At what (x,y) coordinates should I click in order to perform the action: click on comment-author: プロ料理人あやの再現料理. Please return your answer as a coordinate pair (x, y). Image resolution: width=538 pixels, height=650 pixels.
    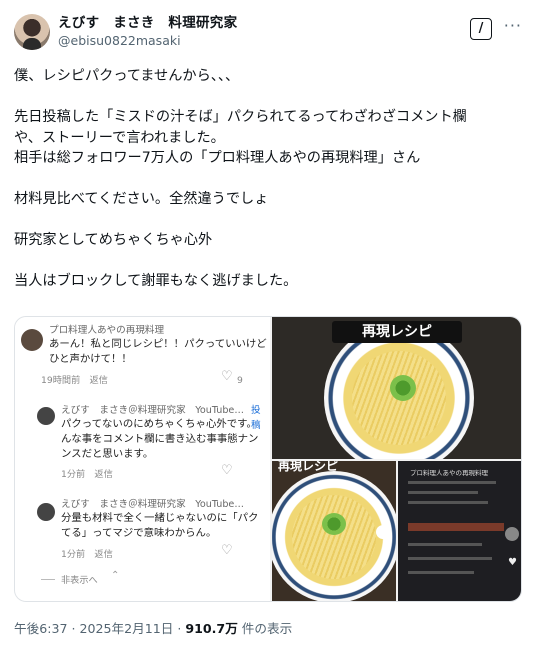
    Looking at the image, I should click on (107, 330).